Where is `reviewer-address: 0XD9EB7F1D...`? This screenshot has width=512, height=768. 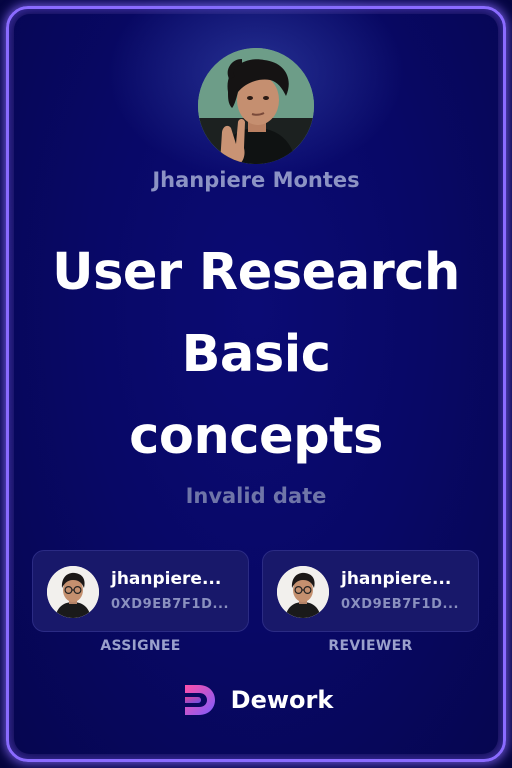
reviewer-address: 0XD9EB7F1D... is located at coordinates (400, 604).